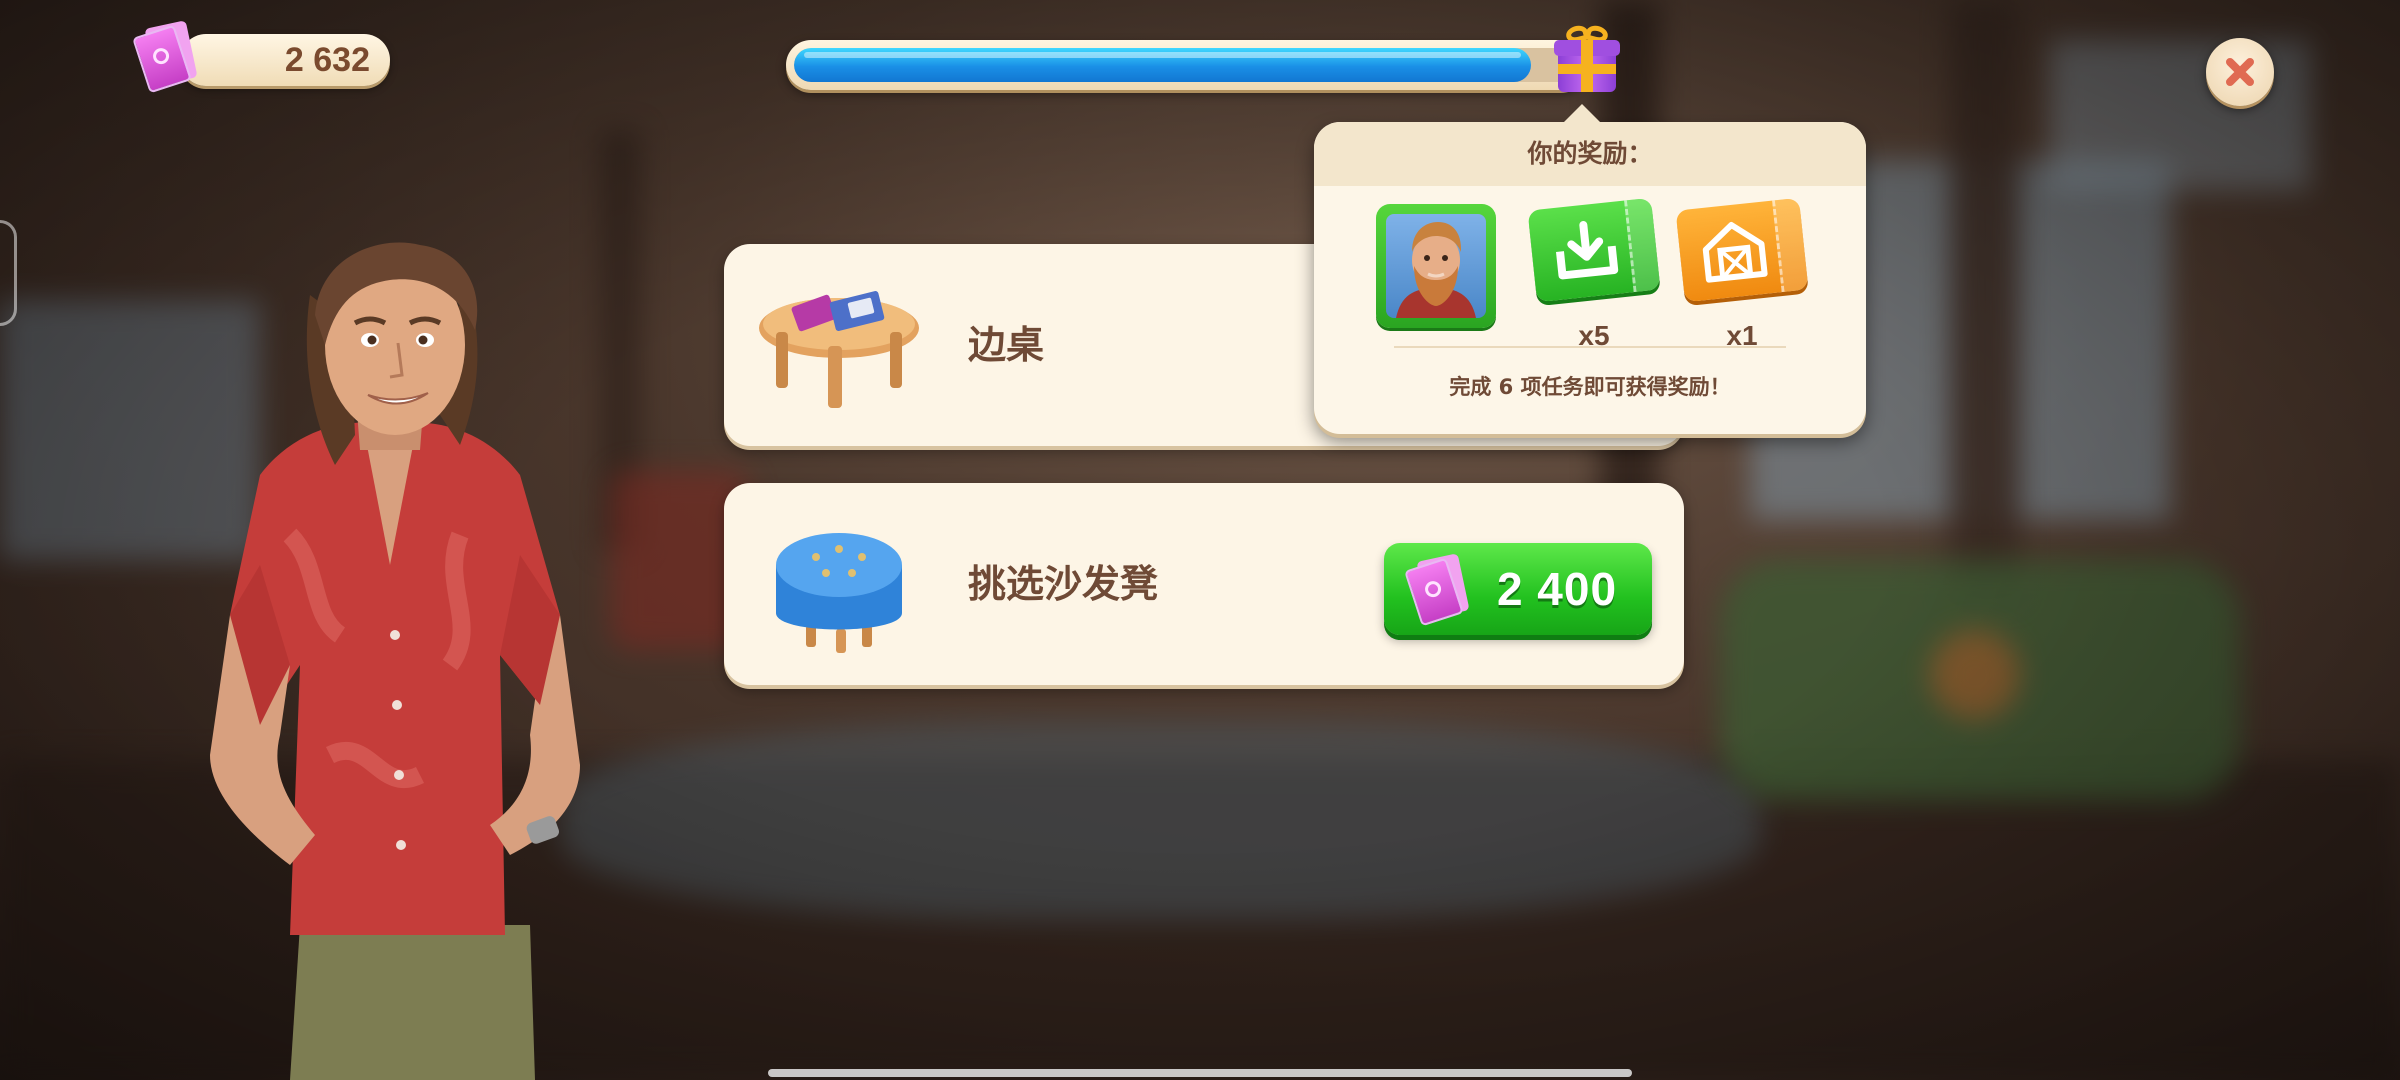 The image size is (2400, 1080). I want to click on reward-download-coupon: x5, so click(1594, 274).